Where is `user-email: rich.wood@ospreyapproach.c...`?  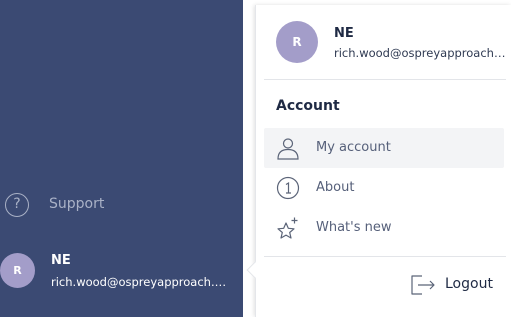
user-email: rich.wood@ospreyapproach.c... is located at coordinates (141, 282).